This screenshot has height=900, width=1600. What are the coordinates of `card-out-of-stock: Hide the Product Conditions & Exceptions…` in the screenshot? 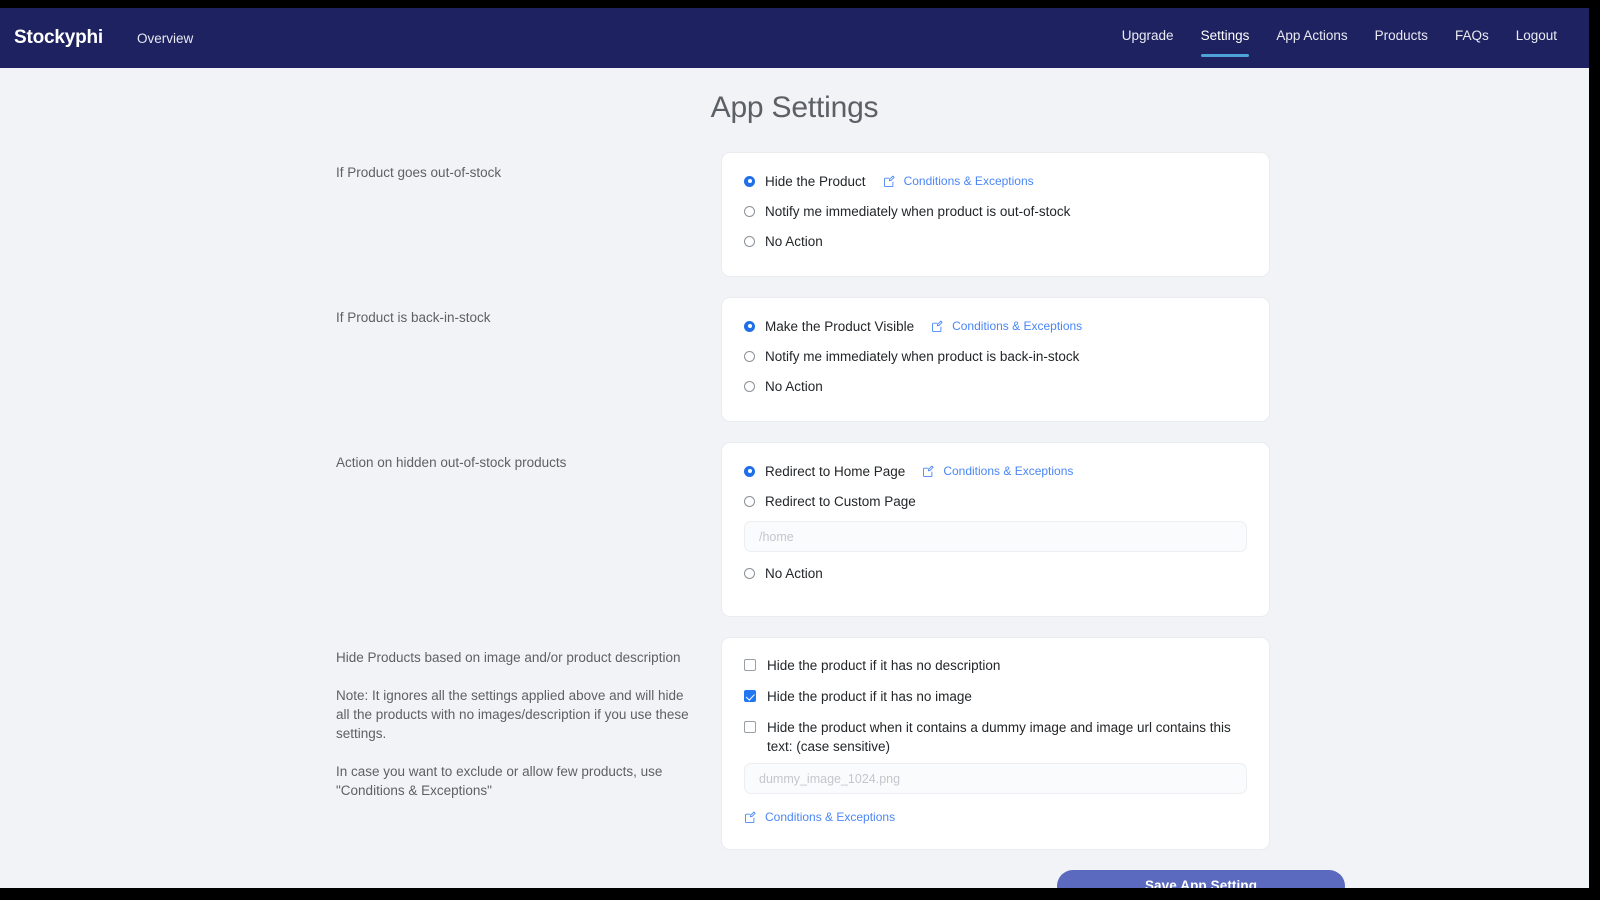 It's located at (995, 214).